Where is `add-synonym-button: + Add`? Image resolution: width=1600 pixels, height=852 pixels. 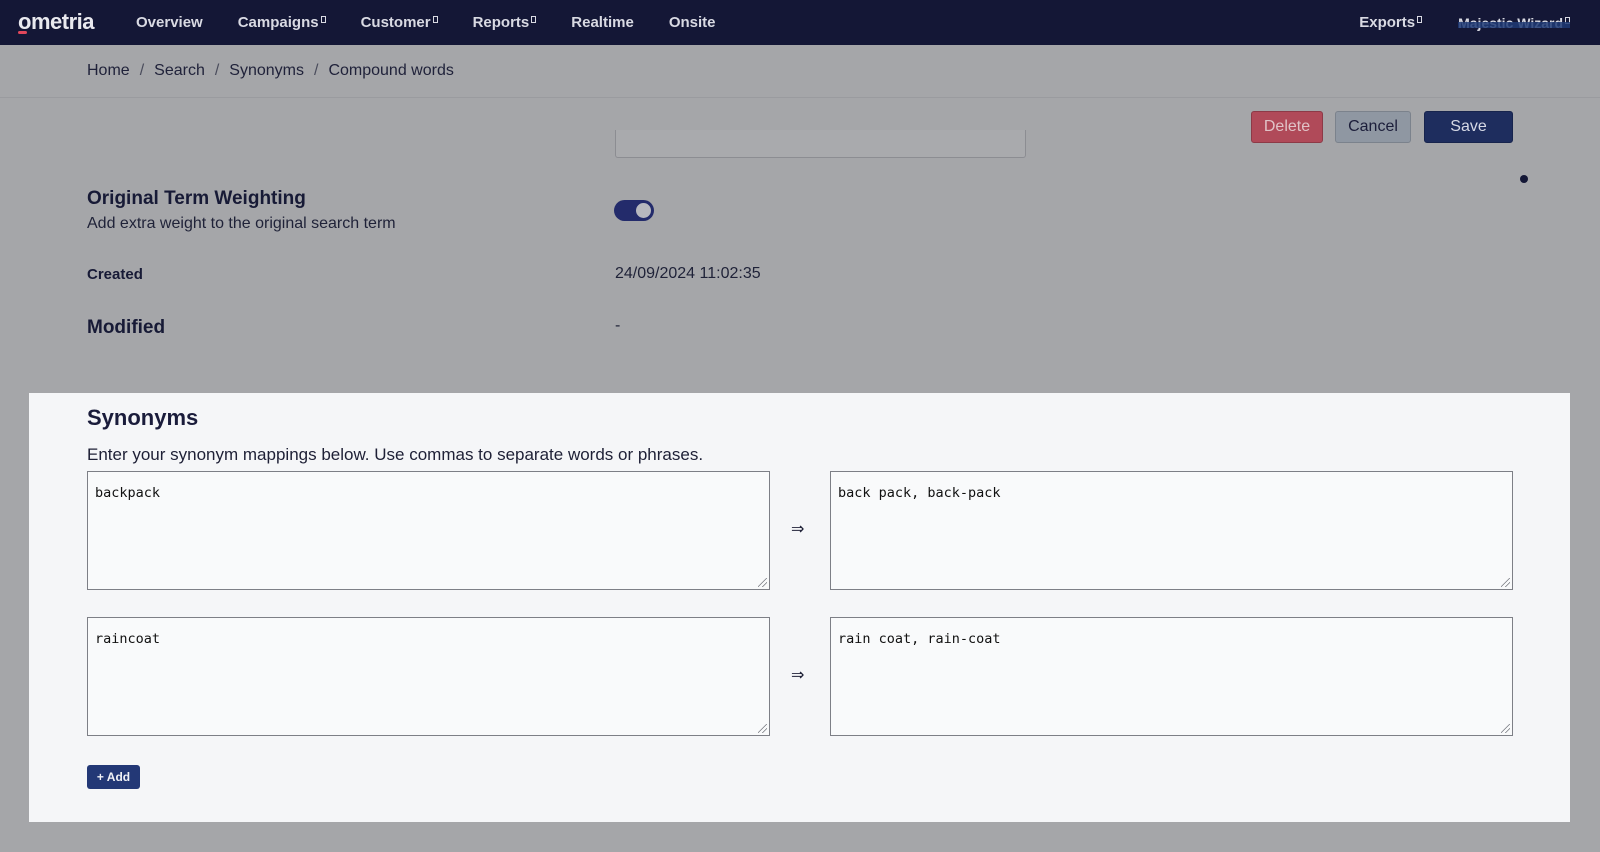 add-synonym-button: + Add is located at coordinates (113, 777).